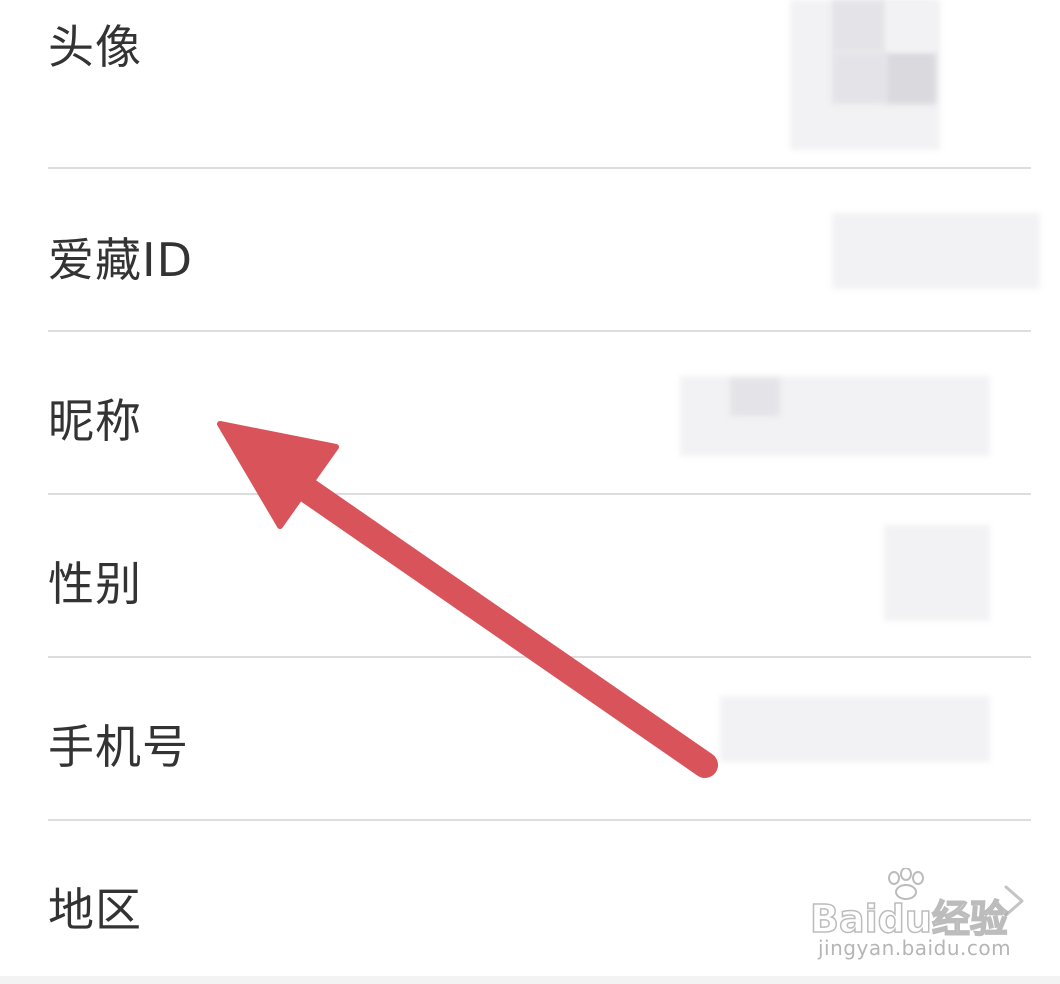 This screenshot has height=984, width=1060. I want to click on row-label-avatar: 头像, so click(95, 47).